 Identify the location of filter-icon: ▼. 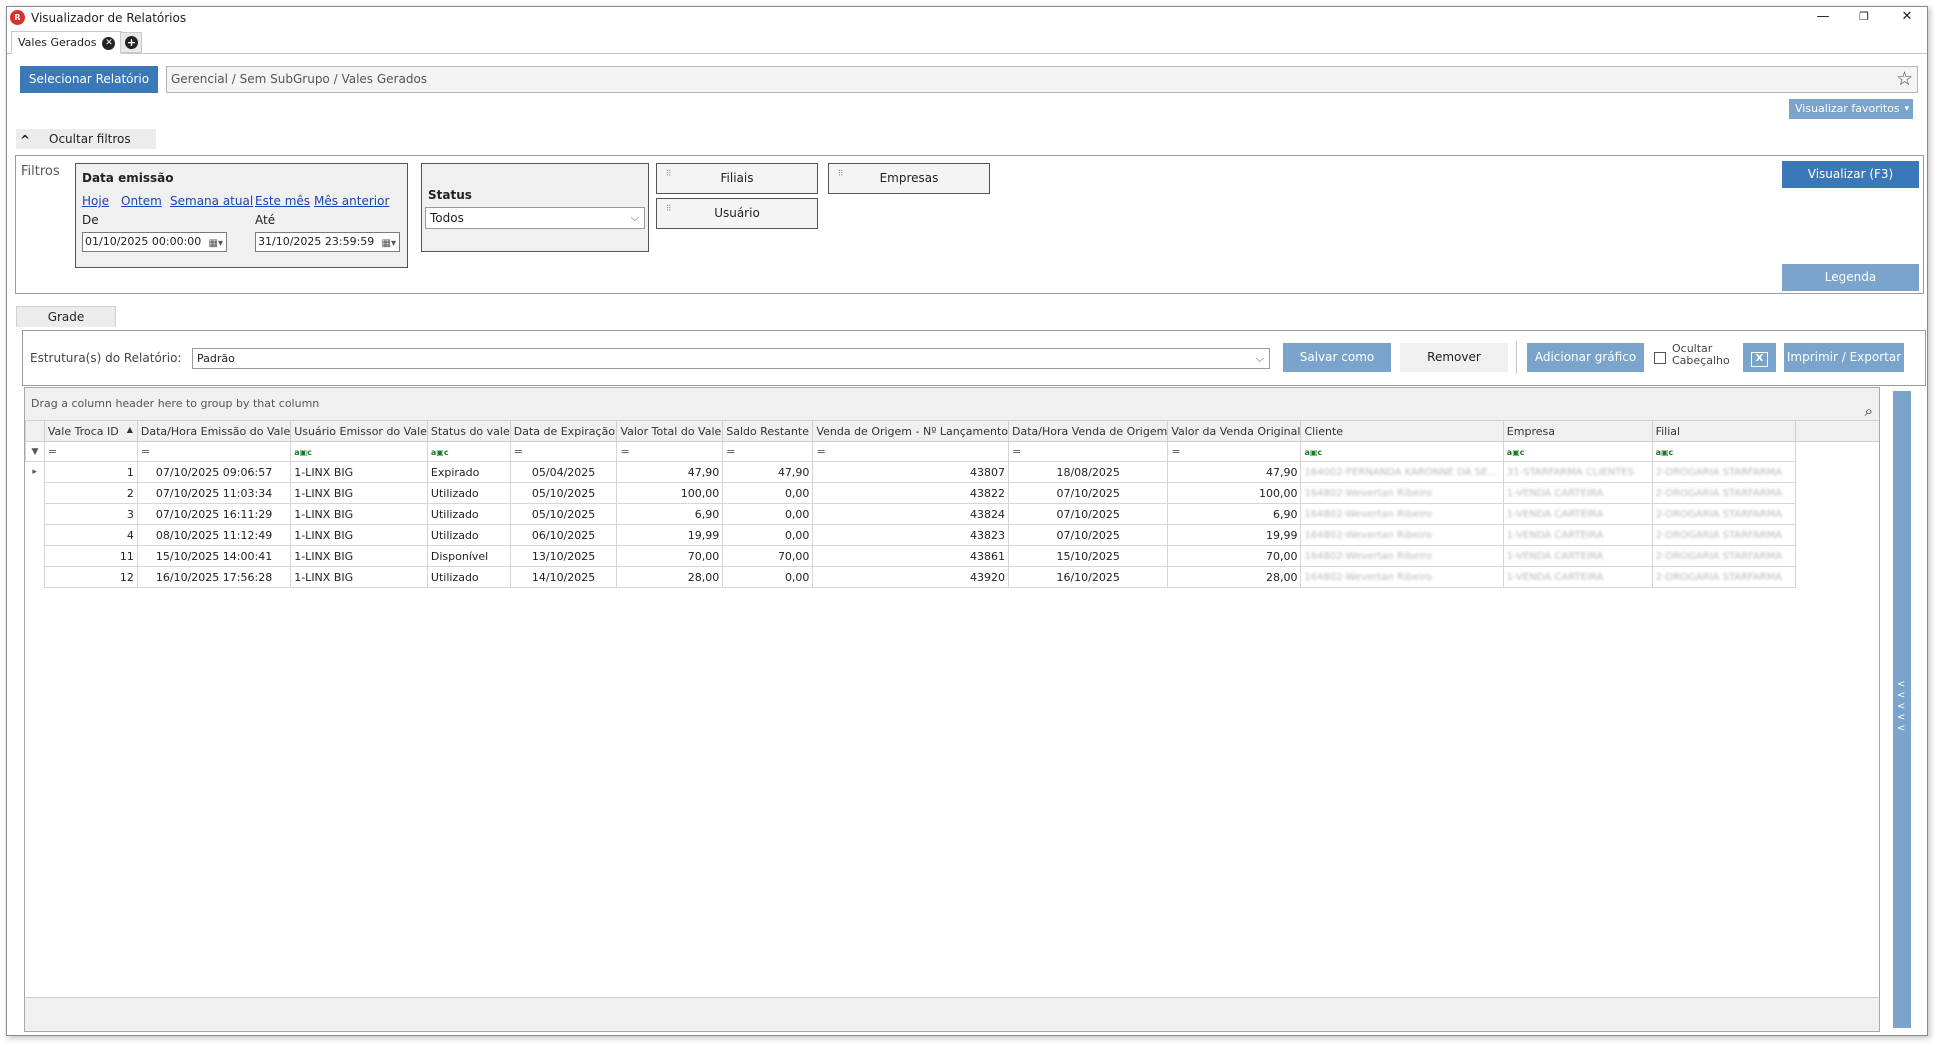
(35, 451).